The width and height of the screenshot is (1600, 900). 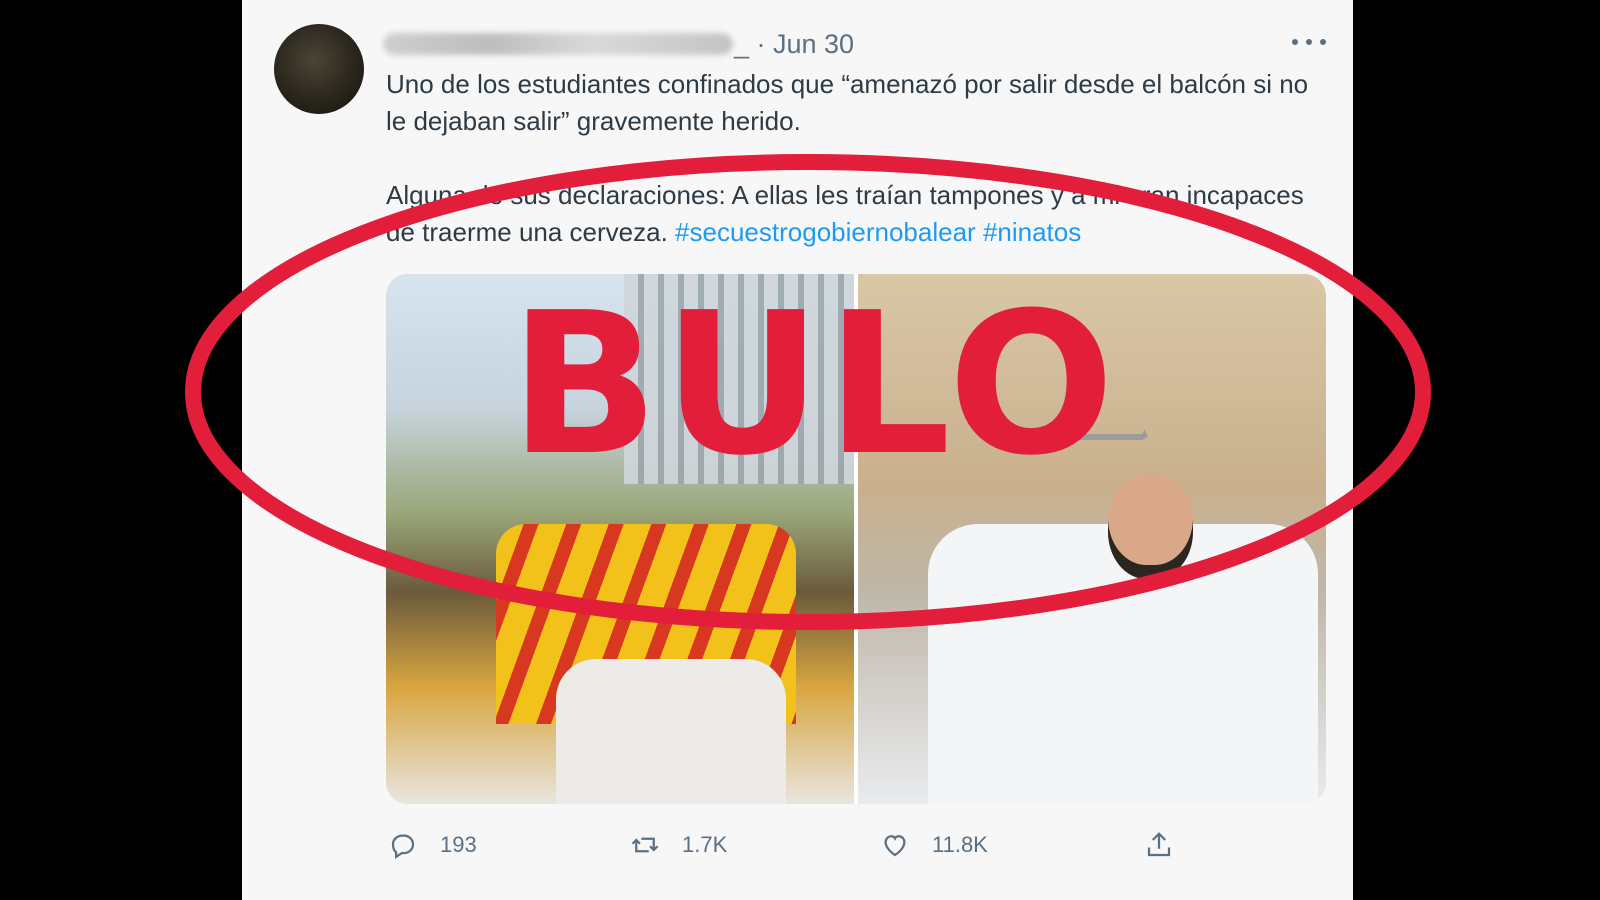 What do you see at coordinates (432, 845) in the screenshot?
I see `reply-button: 193` at bounding box center [432, 845].